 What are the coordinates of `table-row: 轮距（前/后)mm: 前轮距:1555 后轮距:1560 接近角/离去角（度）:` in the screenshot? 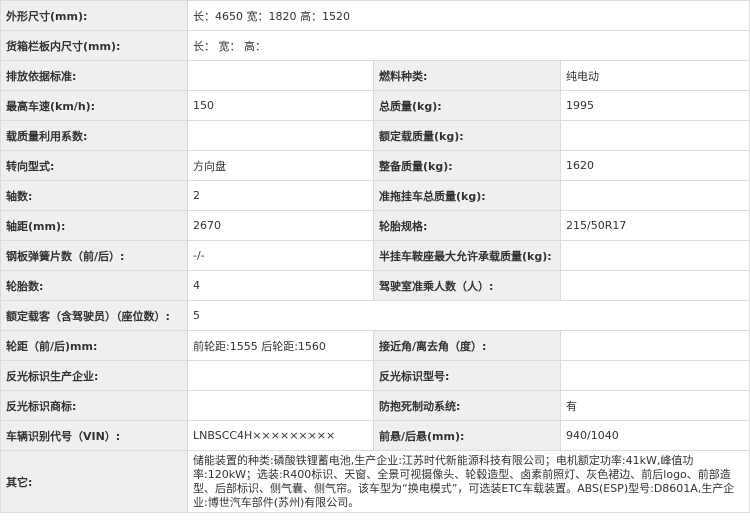 It's located at (375, 345).